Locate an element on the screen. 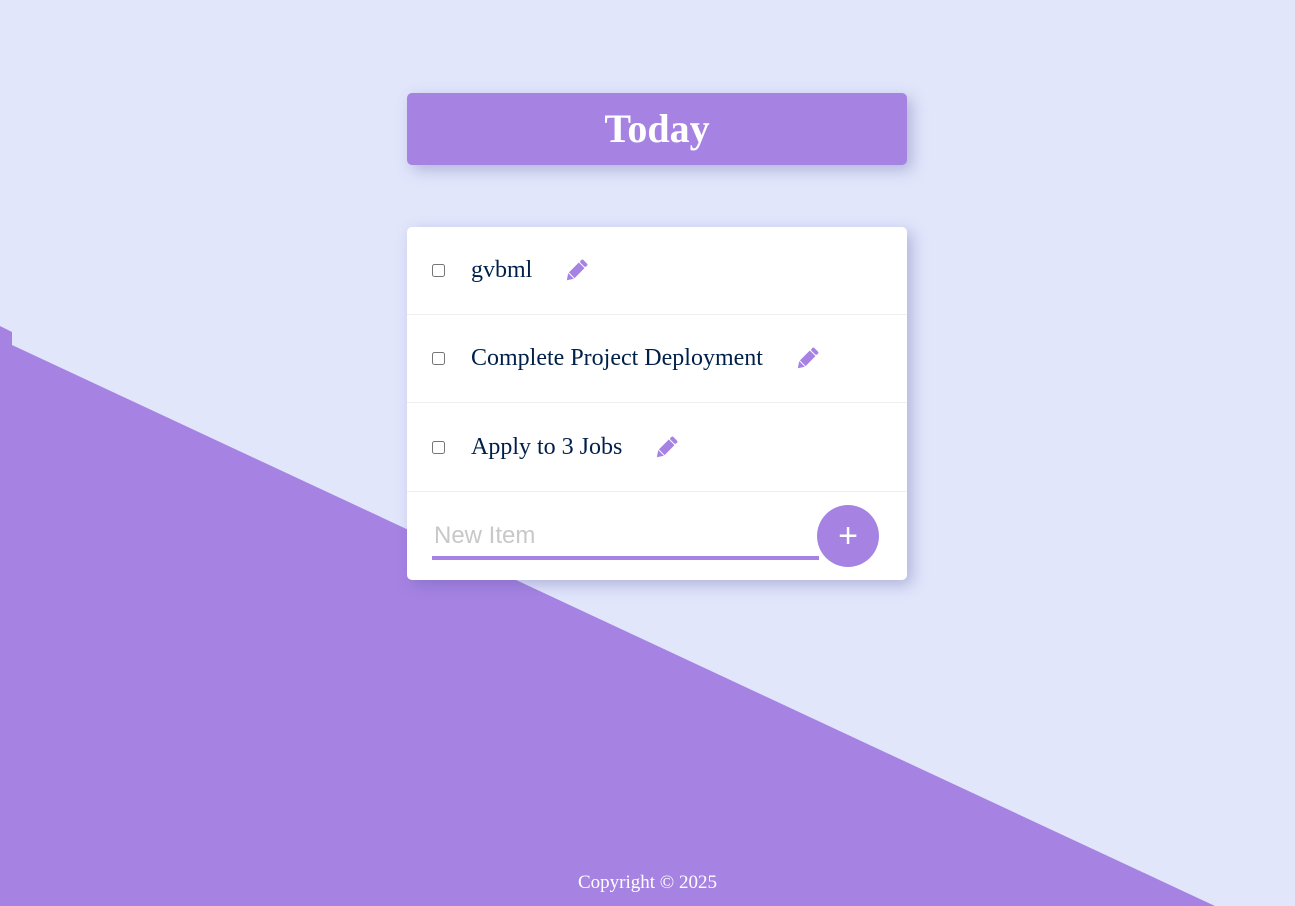  plus-icon: + is located at coordinates (848, 536).